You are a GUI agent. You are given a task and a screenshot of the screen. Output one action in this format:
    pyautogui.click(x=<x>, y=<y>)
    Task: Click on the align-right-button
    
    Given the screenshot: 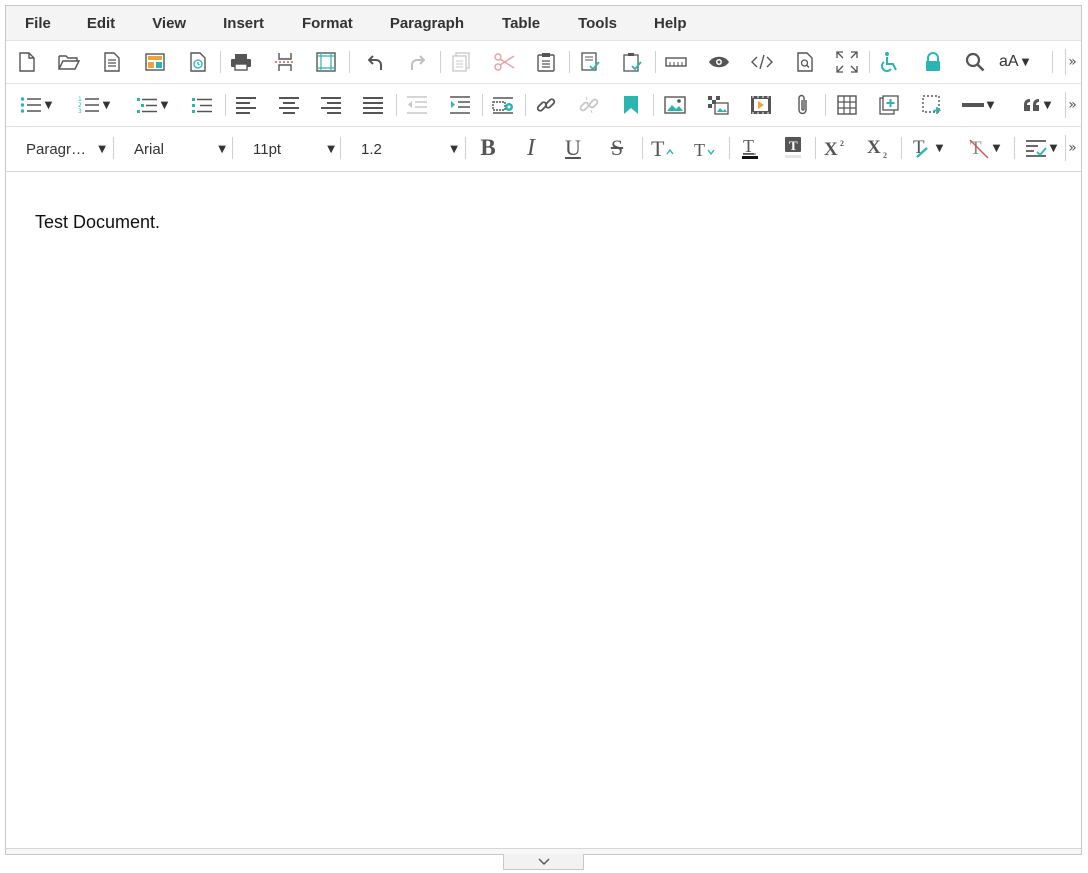 What is the action you would take?
    pyautogui.click(x=331, y=105)
    